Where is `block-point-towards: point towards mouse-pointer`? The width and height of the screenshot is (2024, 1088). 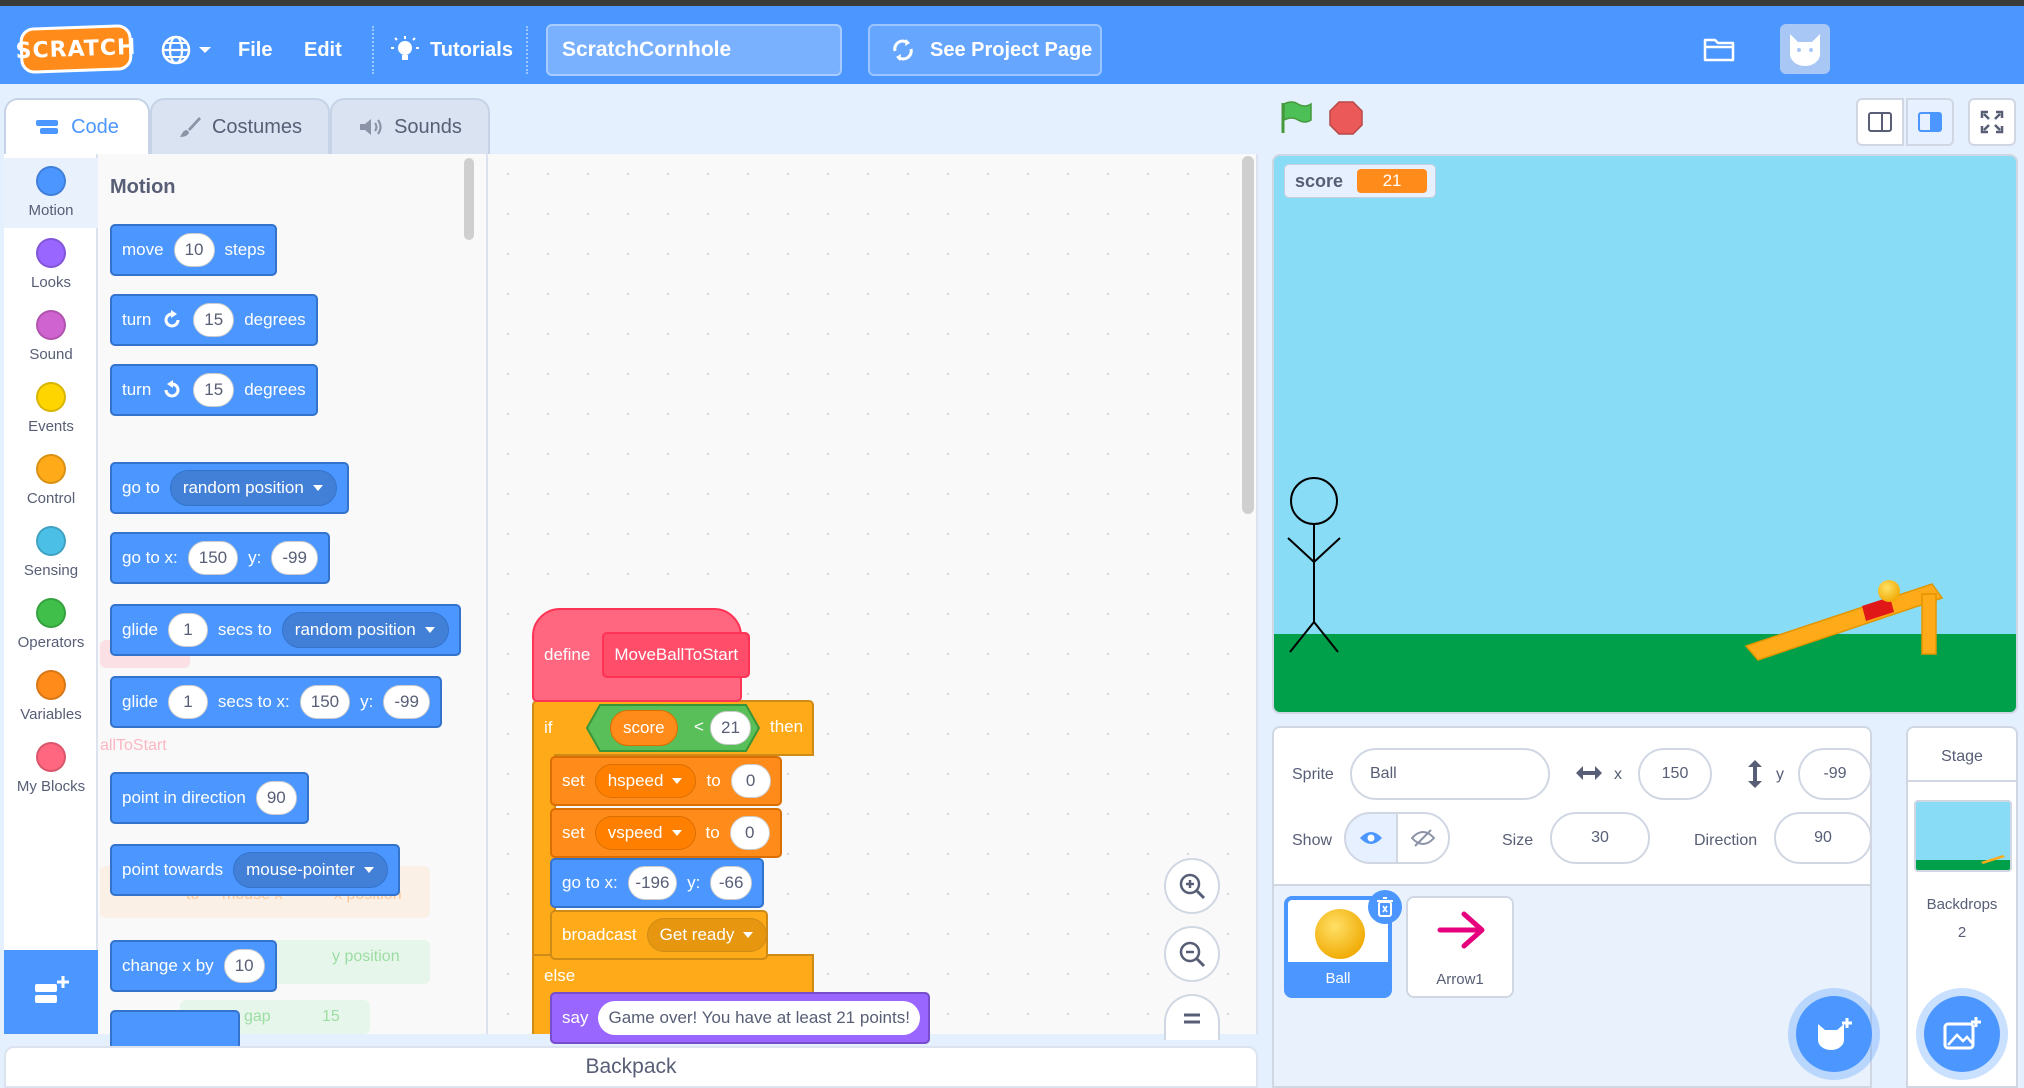 block-point-towards: point towards mouse-pointer is located at coordinates (255, 870).